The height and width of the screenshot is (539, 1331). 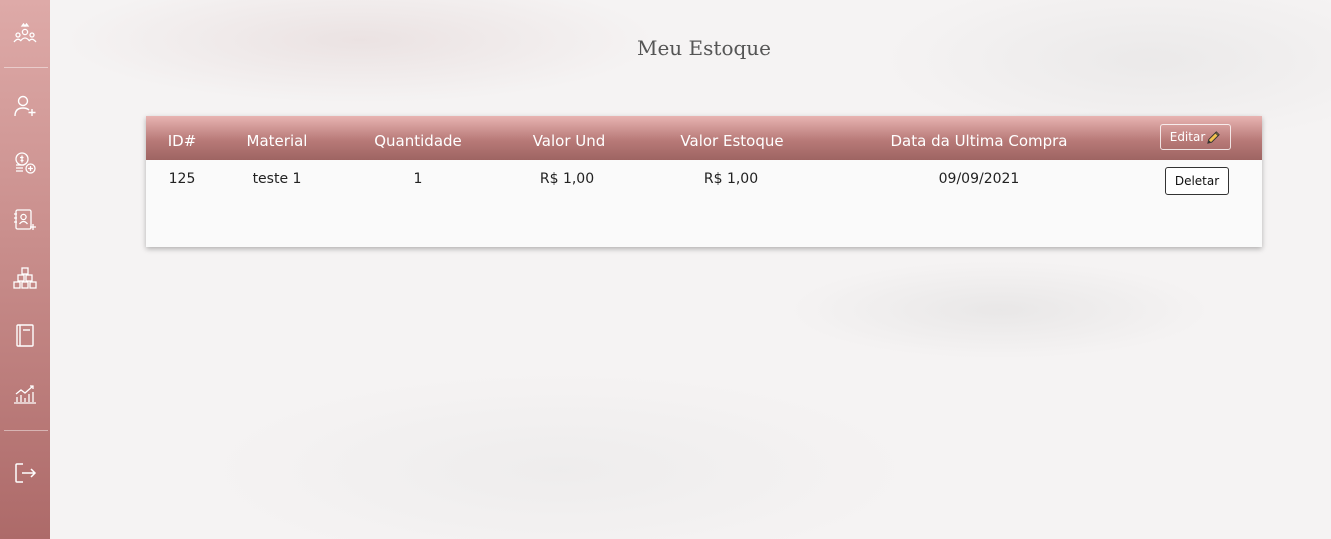 I want to click on edit-button: Editar, so click(x=1195, y=137).